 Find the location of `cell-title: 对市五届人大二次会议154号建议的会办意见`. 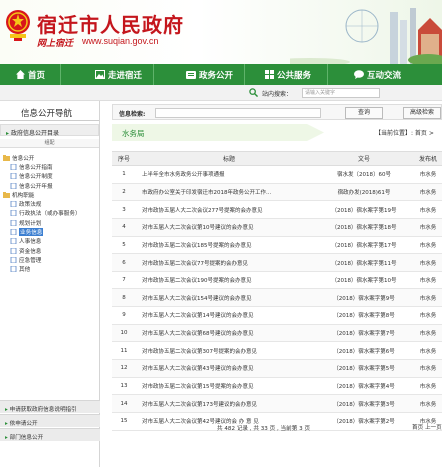

cell-title: 对市五届人大二次会议154号建议的会办意见 is located at coordinates (229, 298).